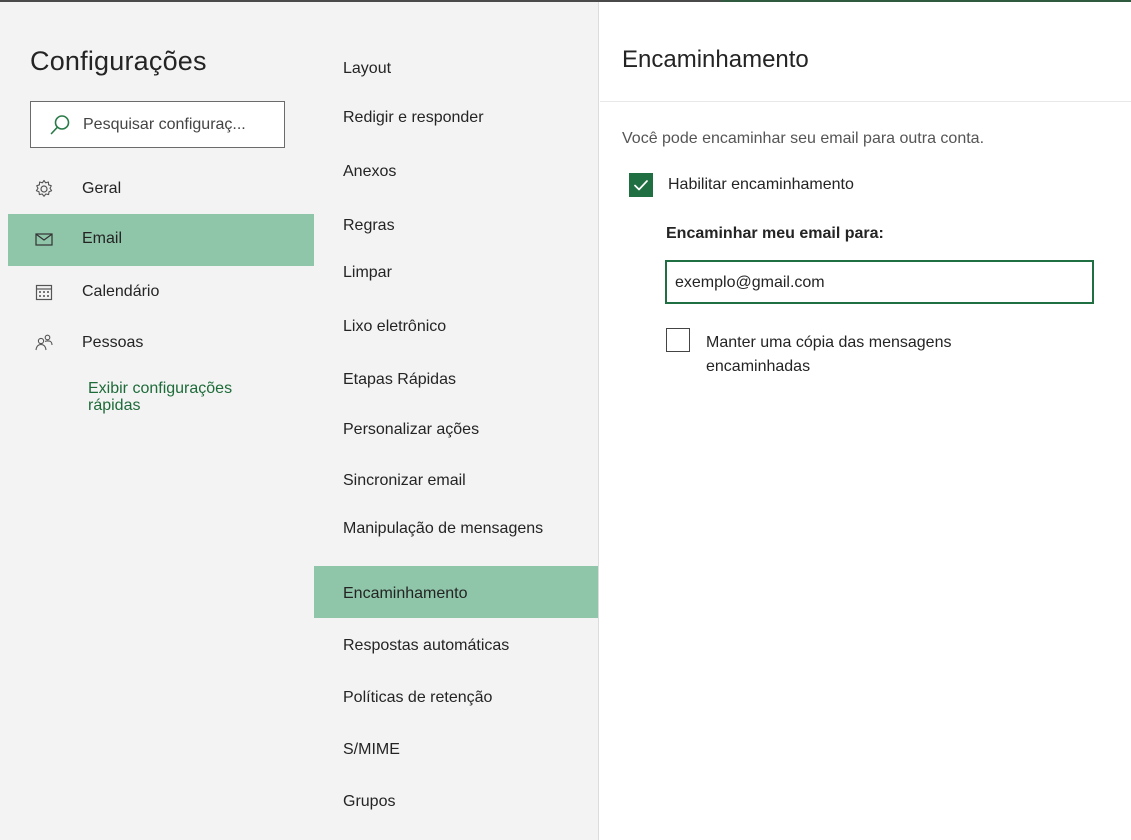  I want to click on settings-search-input, so click(181, 125).